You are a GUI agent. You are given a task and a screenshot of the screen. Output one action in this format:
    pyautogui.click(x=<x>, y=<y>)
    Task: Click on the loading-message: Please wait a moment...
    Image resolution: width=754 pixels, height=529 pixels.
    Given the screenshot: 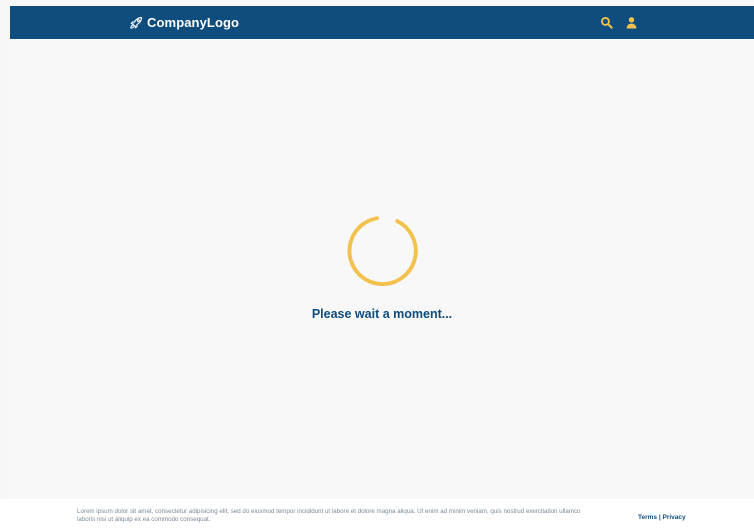 What is the action you would take?
    pyautogui.click(x=382, y=314)
    